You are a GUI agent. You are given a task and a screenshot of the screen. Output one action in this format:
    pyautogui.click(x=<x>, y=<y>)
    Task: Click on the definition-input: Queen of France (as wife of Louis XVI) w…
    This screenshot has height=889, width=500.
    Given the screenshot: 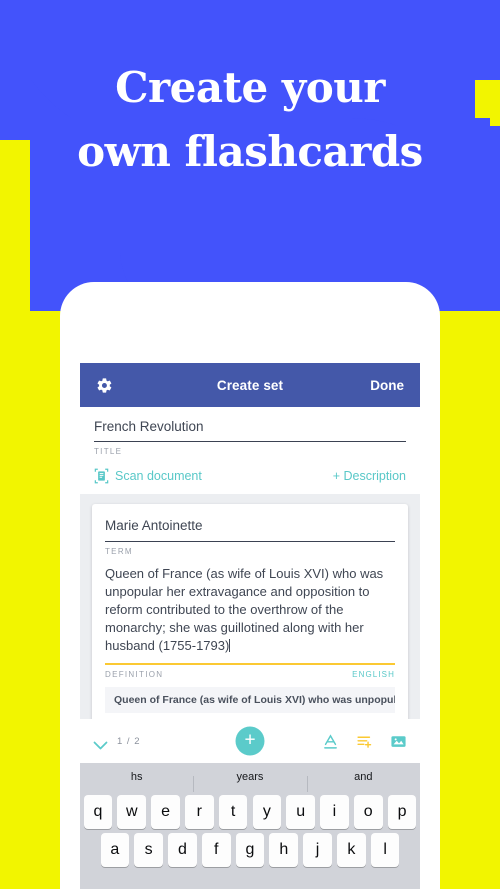 What is the action you would take?
    pyautogui.click(x=250, y=615)
    